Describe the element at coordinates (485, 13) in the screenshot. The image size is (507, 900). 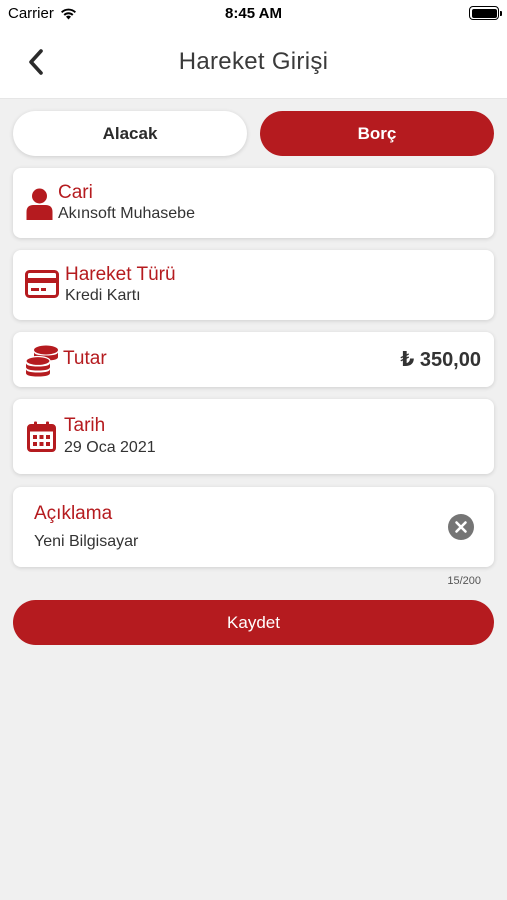
I see `battery-icon` at that location.